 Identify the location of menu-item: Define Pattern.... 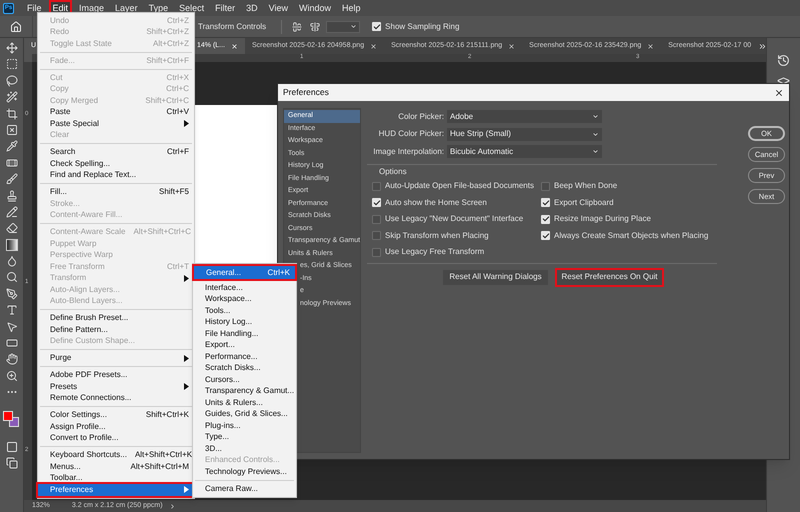
(116, 330).